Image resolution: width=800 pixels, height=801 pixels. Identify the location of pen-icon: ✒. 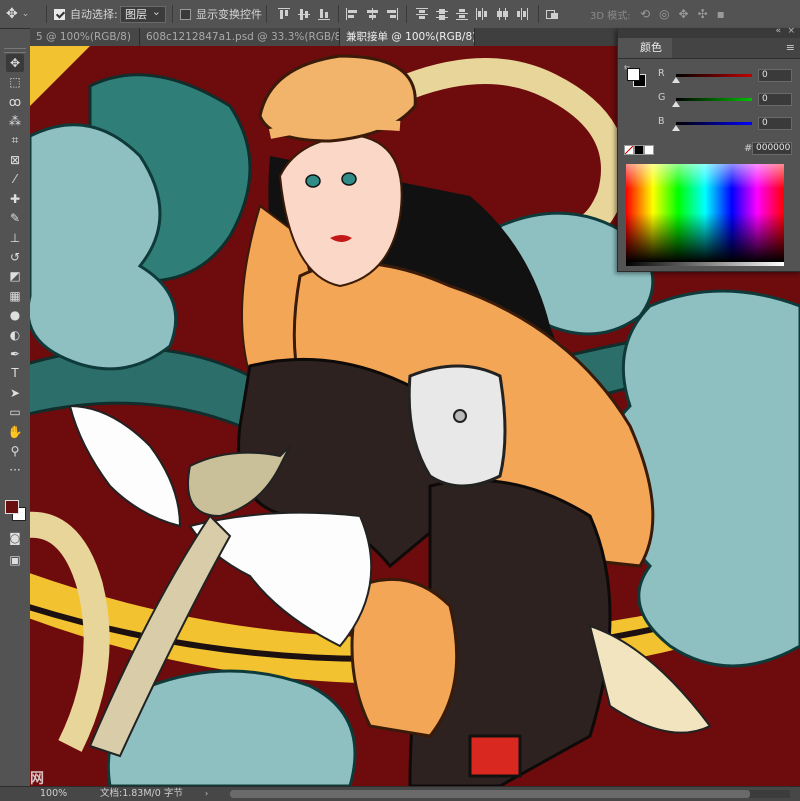
(15, 354).